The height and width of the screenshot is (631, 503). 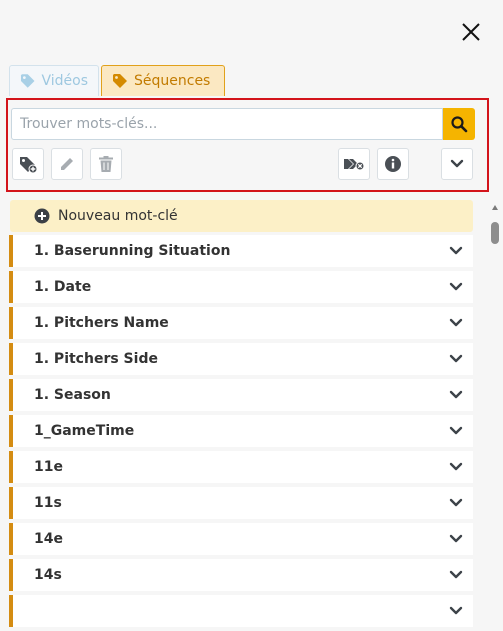 What do you see at coordinates (241, 575) in the screenshot?
I see `list-item: 14s` at bounding box center [241, 575].